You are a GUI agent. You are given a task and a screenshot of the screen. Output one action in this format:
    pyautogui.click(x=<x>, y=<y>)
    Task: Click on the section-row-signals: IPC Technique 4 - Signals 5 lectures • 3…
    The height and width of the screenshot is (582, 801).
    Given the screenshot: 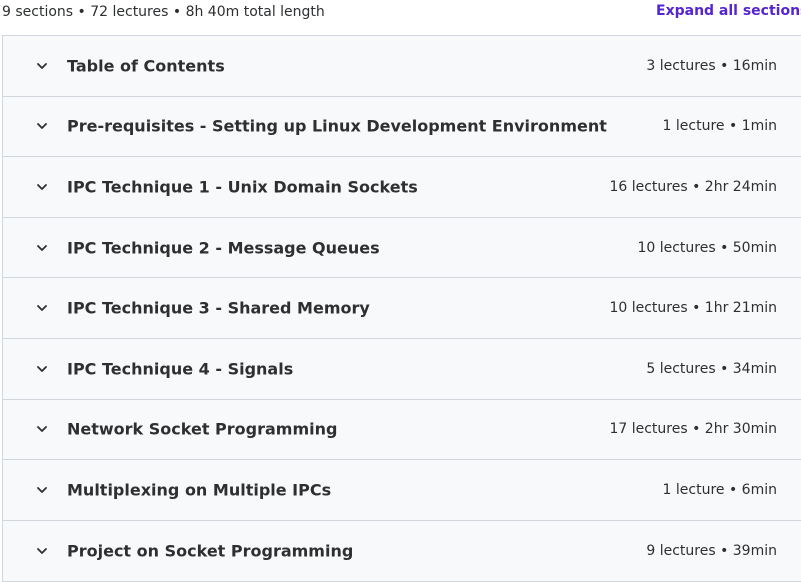 What is the action you would take?
    pyautogui.click(x=402, y=369)
    